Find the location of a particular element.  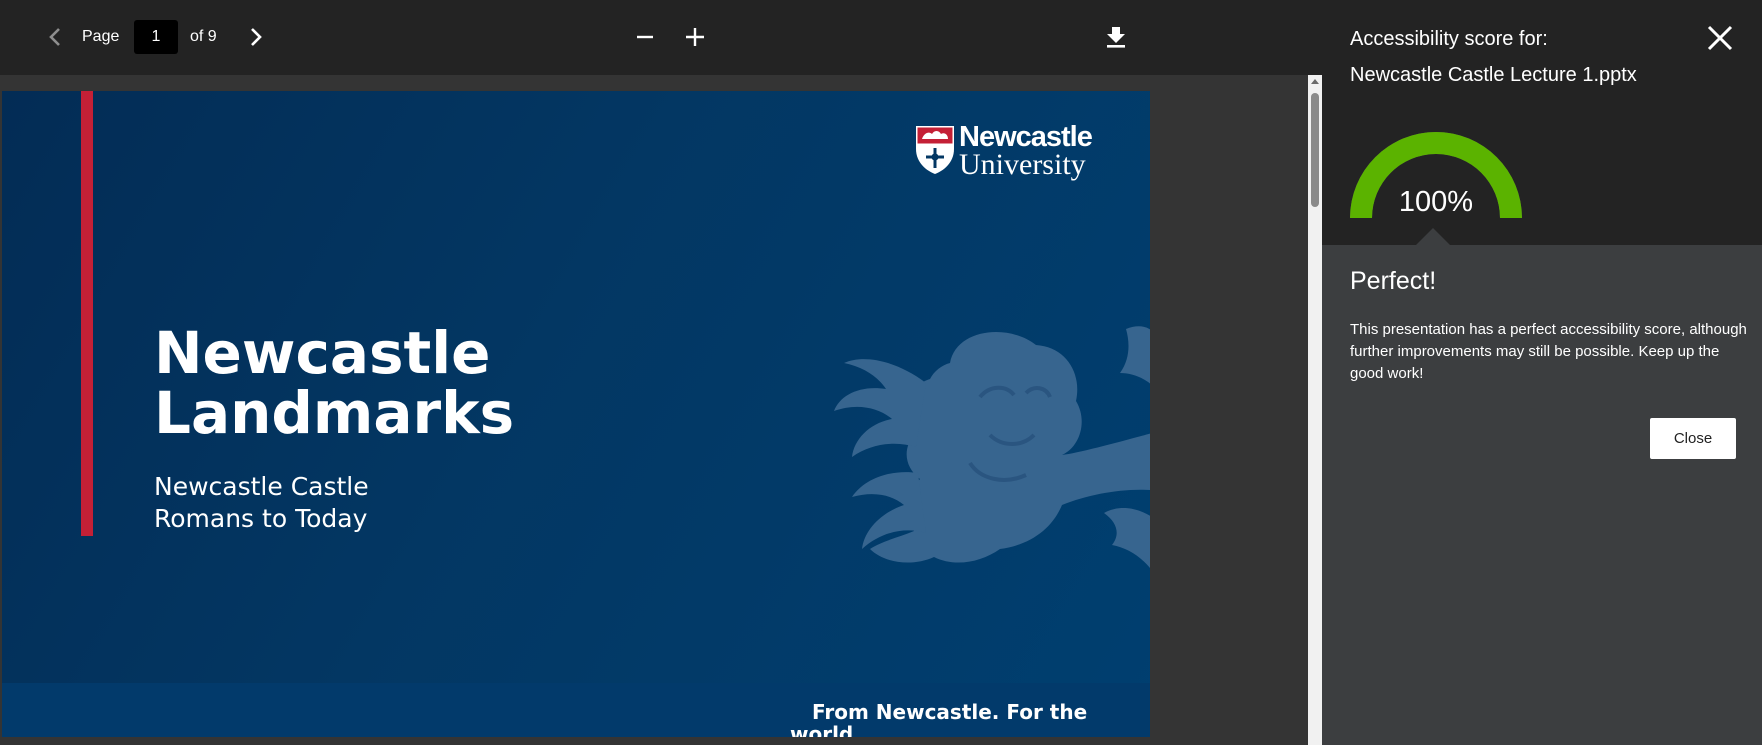

scrollbar-thumb is located at coordinates (1315, 150).